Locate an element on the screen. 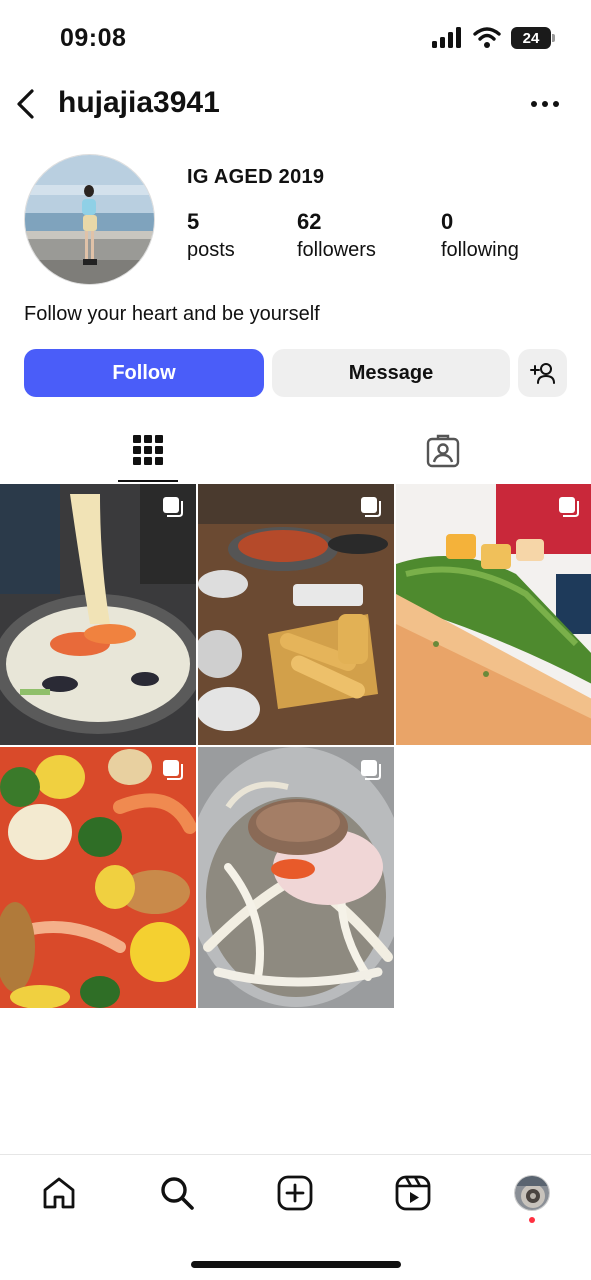  search-icon is located at coordinates (177, 1193).